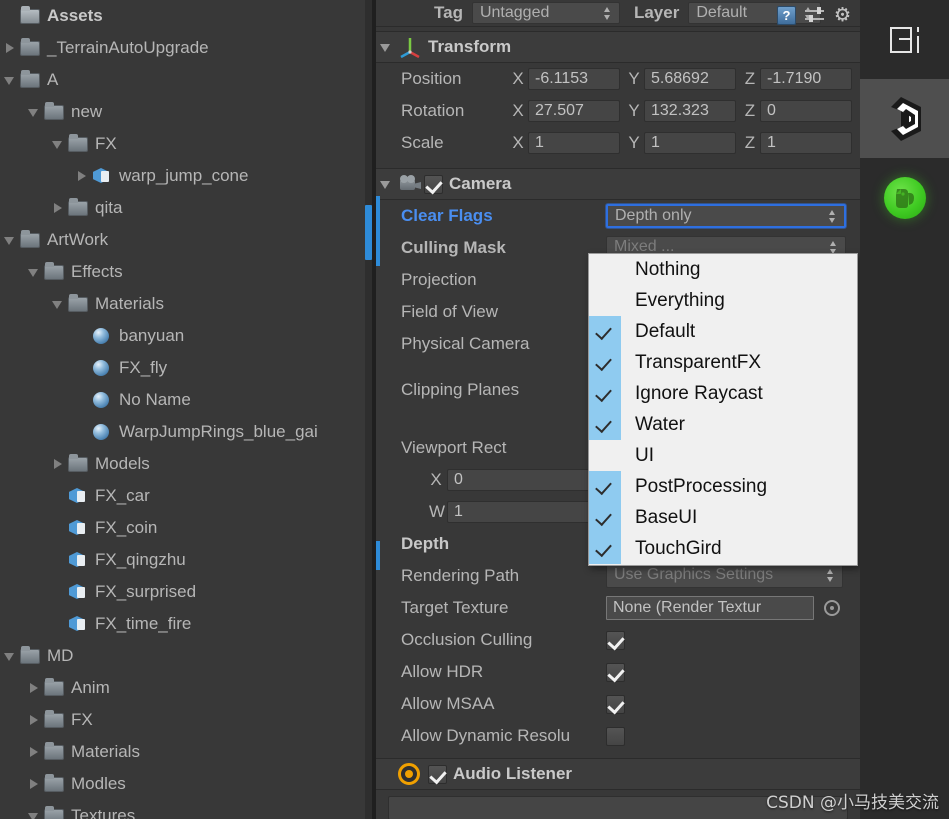  I want to click on target-texture-objectfield: None (Render Textur, so click(710, 608).